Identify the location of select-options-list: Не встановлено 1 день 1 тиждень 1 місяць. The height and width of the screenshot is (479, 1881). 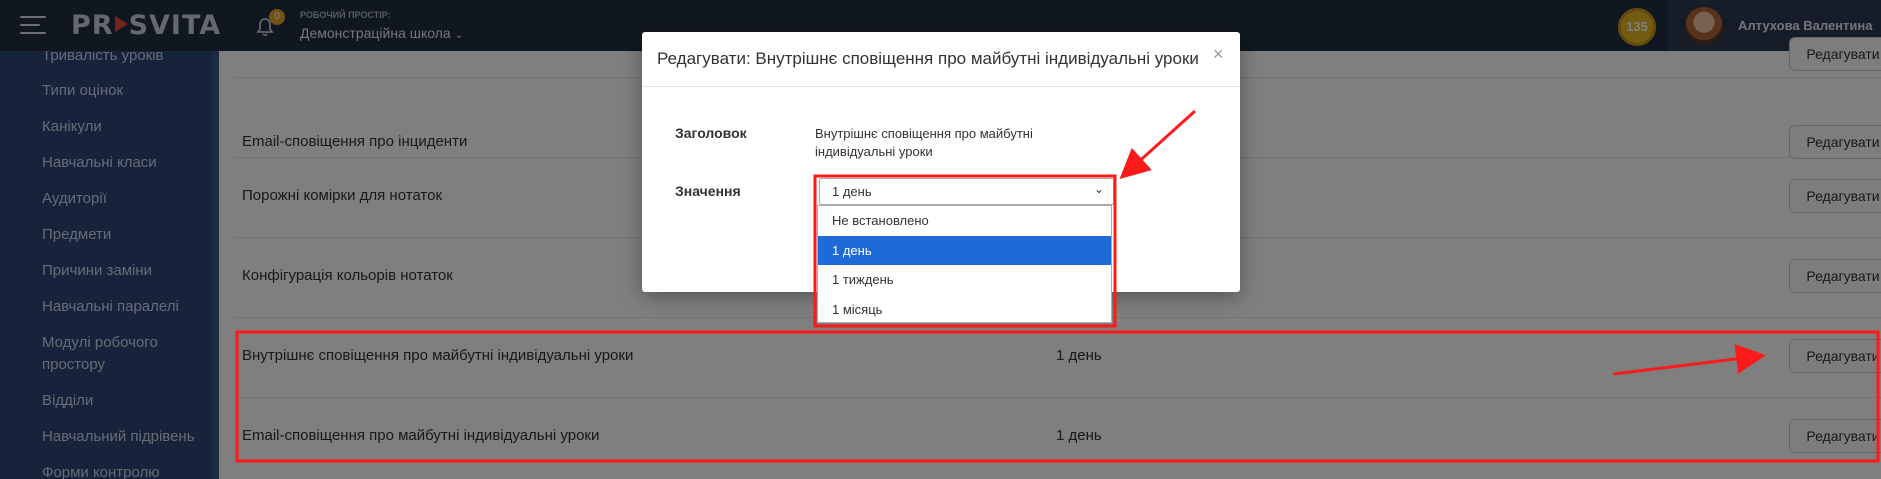
(964, 264).